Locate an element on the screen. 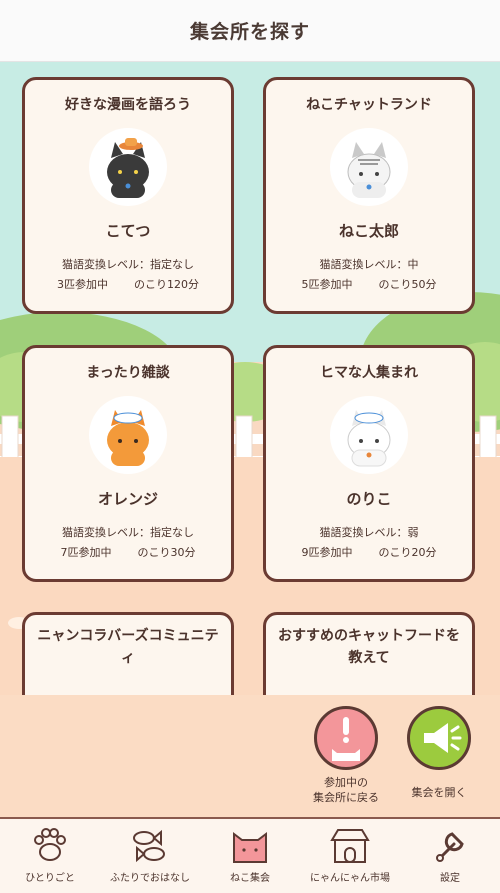  white-cat-icon is located at coordinates (369, 435).